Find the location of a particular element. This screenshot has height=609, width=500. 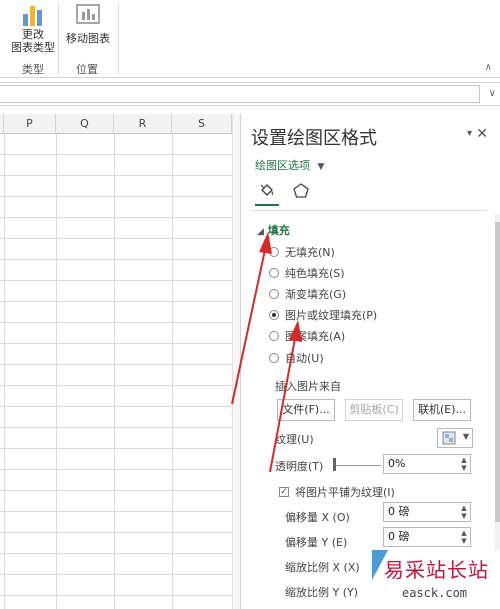

change-chart-type-button: 更改 图表类型 is located at coordinates (33, 28).